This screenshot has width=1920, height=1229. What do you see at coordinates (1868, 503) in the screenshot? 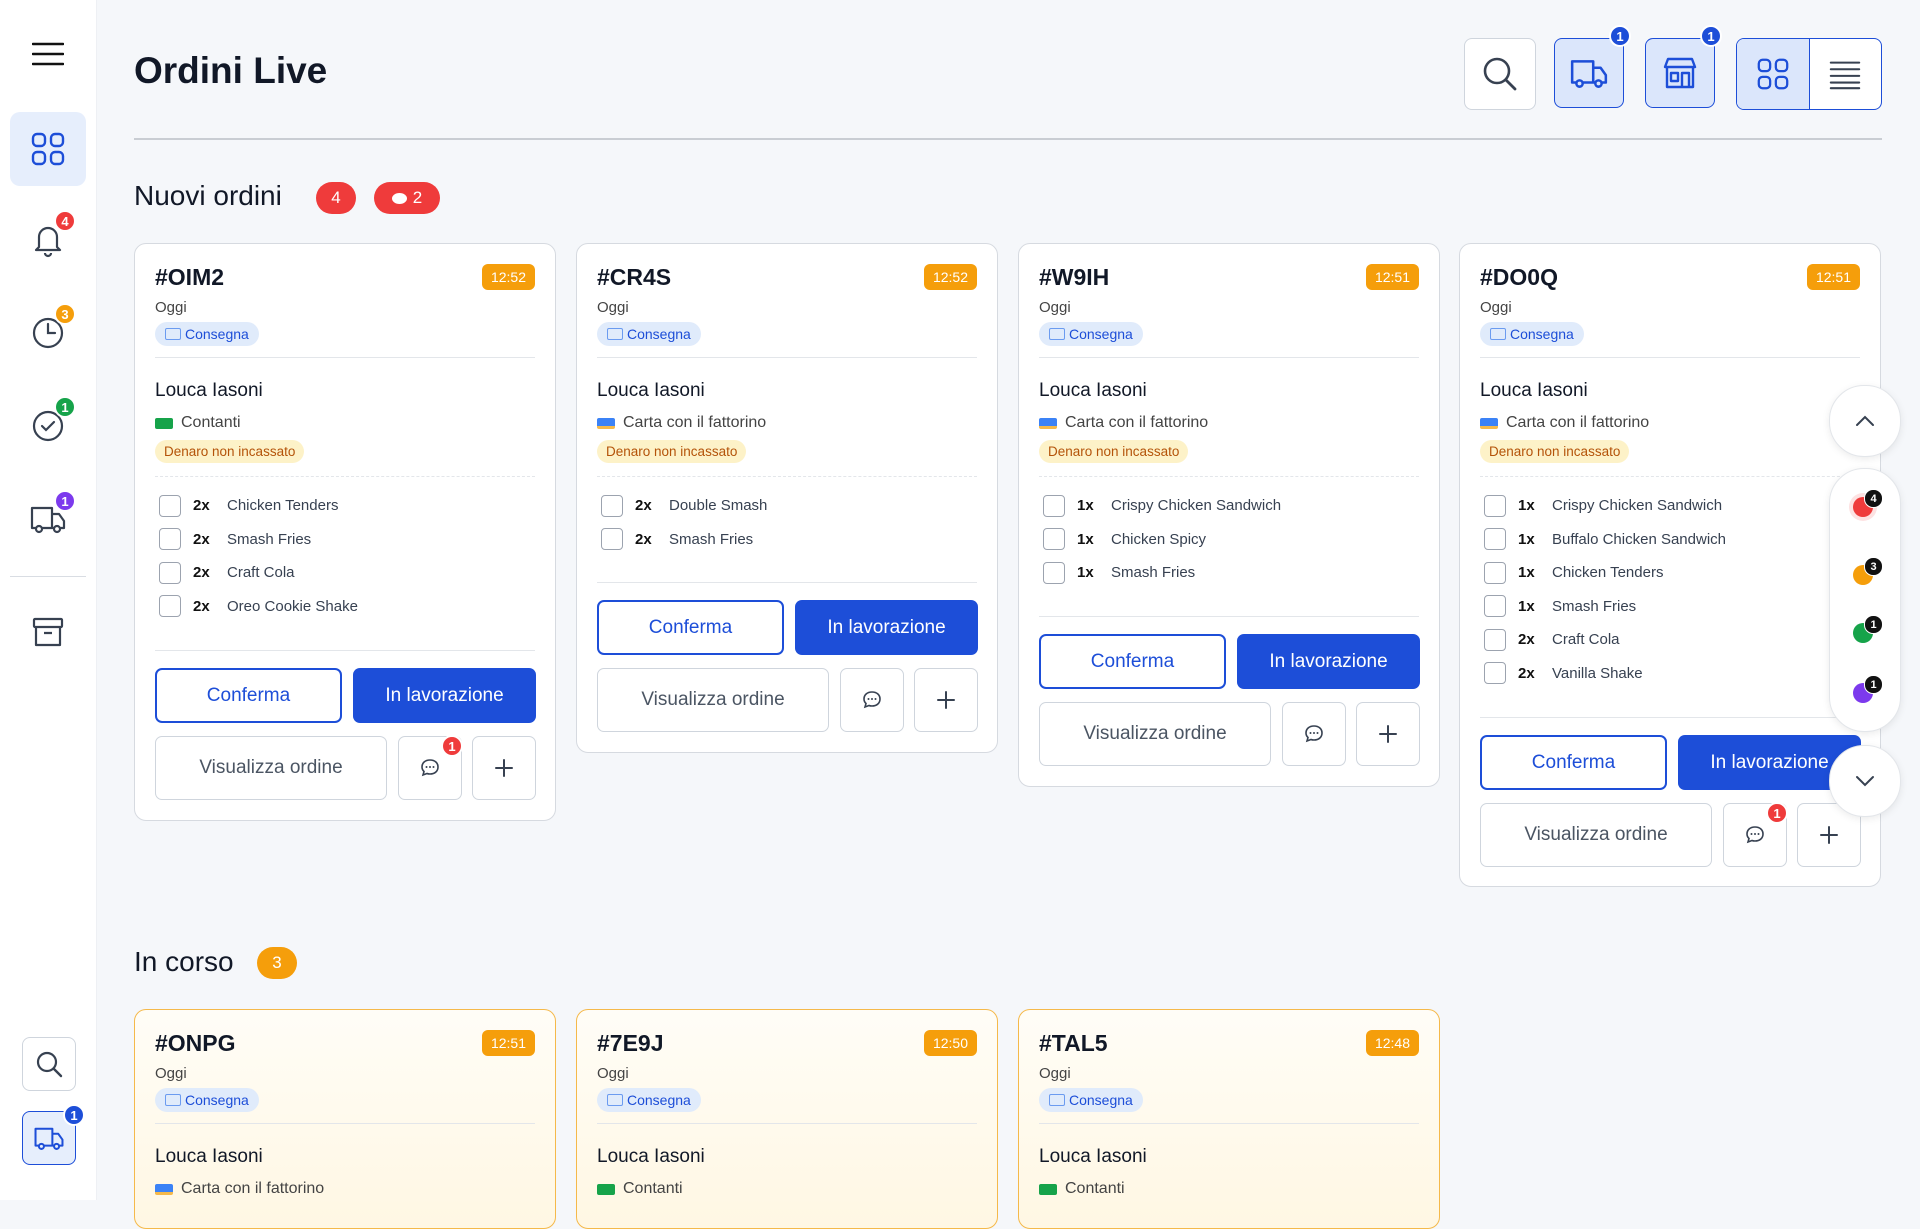
I see `jump-new-orders: 4` at bounding box center [1868, 503].